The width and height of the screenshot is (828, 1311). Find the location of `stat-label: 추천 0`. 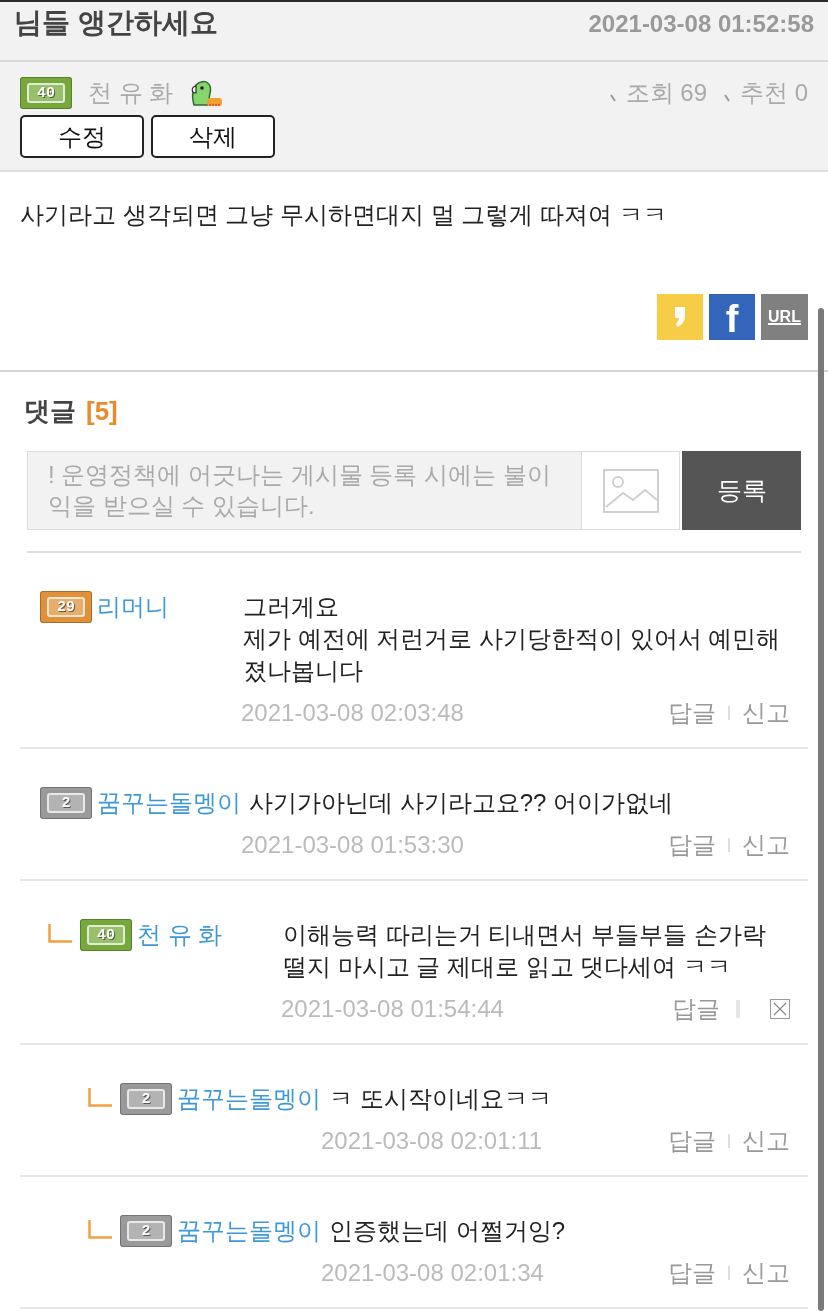

stat-label: 추천 0 is located at coordinates (774, 93).